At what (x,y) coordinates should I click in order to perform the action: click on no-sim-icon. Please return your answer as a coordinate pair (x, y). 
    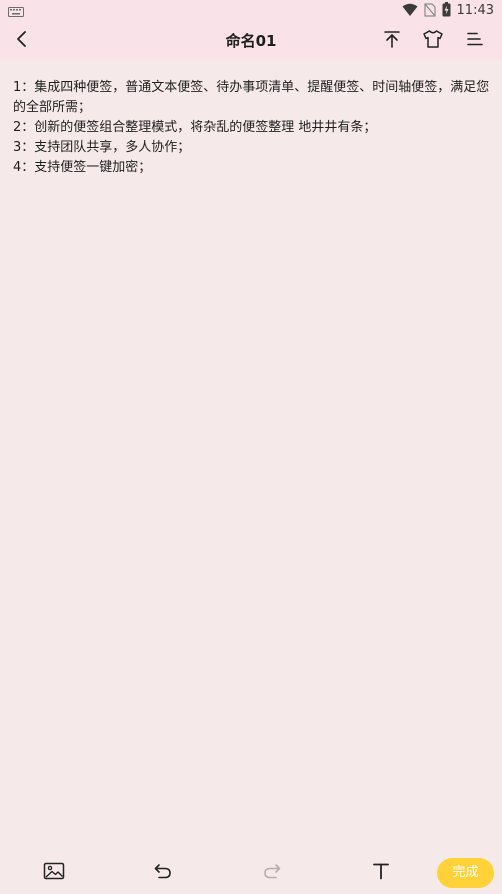
    Looking at the image, I should click on (429, 11).